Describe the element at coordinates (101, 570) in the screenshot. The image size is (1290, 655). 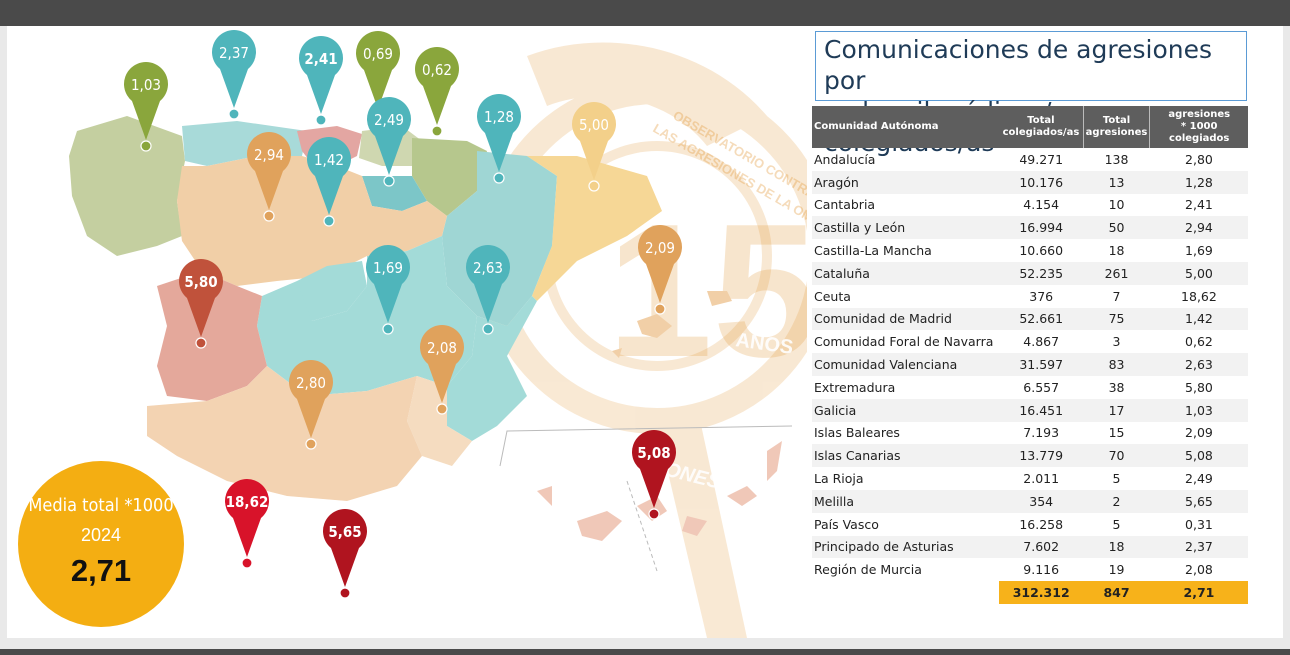
I see `media-value: 2,71` at that location.